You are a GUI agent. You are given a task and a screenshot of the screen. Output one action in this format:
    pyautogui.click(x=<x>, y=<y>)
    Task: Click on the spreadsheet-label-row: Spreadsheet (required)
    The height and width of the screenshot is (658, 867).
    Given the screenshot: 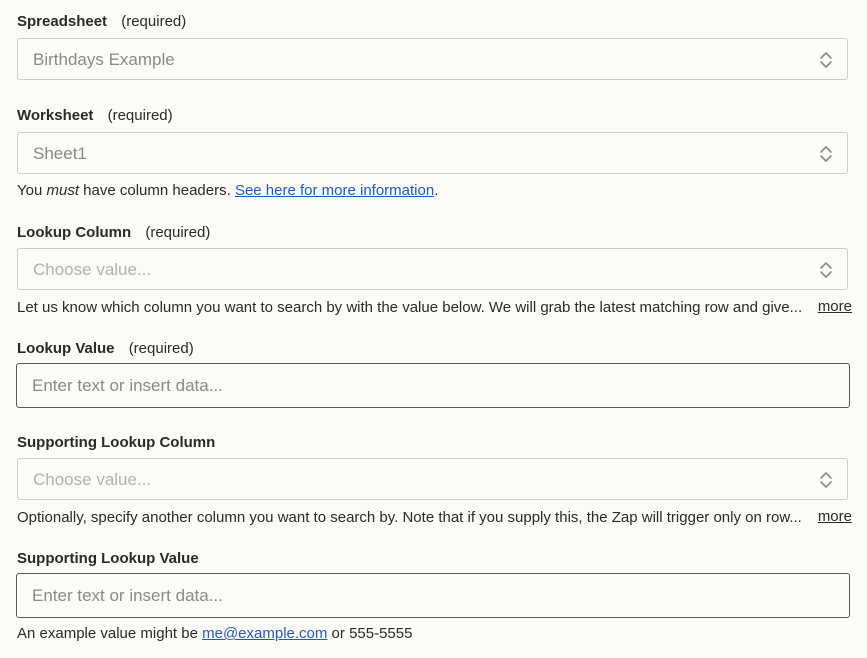 What is the action you would take?
    pyautogui.click(x=101, y=22)
    